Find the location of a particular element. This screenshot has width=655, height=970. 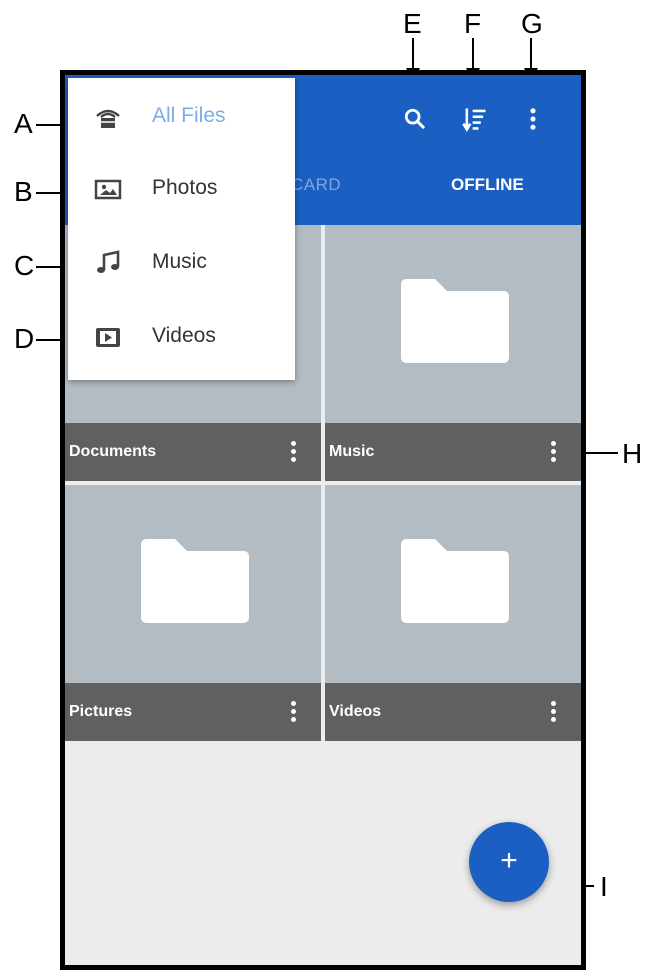

folder-name: Documents is located at coordinates (113, 451).